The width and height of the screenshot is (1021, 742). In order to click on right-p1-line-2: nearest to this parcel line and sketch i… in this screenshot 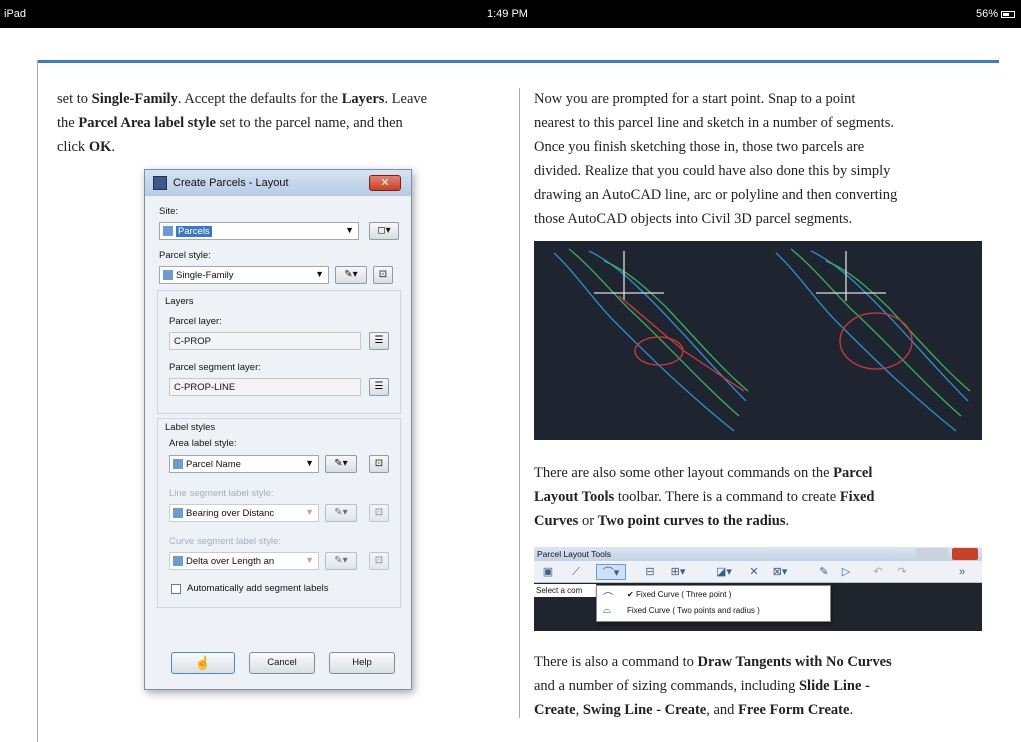, I will do `click(714, 123)`.